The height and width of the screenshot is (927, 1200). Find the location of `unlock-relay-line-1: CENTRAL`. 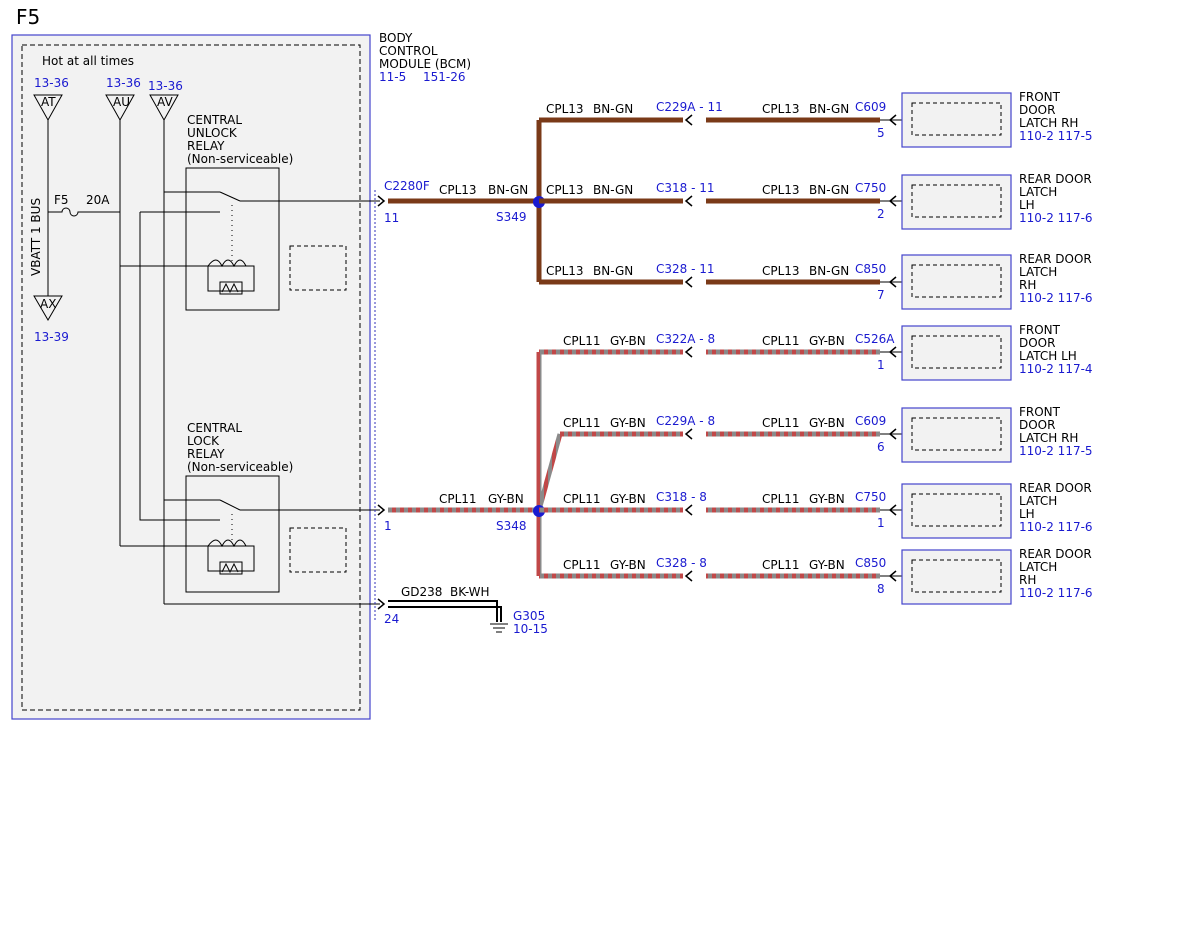

unlock-relay-line-1: CENTRAL is located at coordinates (214, 120).